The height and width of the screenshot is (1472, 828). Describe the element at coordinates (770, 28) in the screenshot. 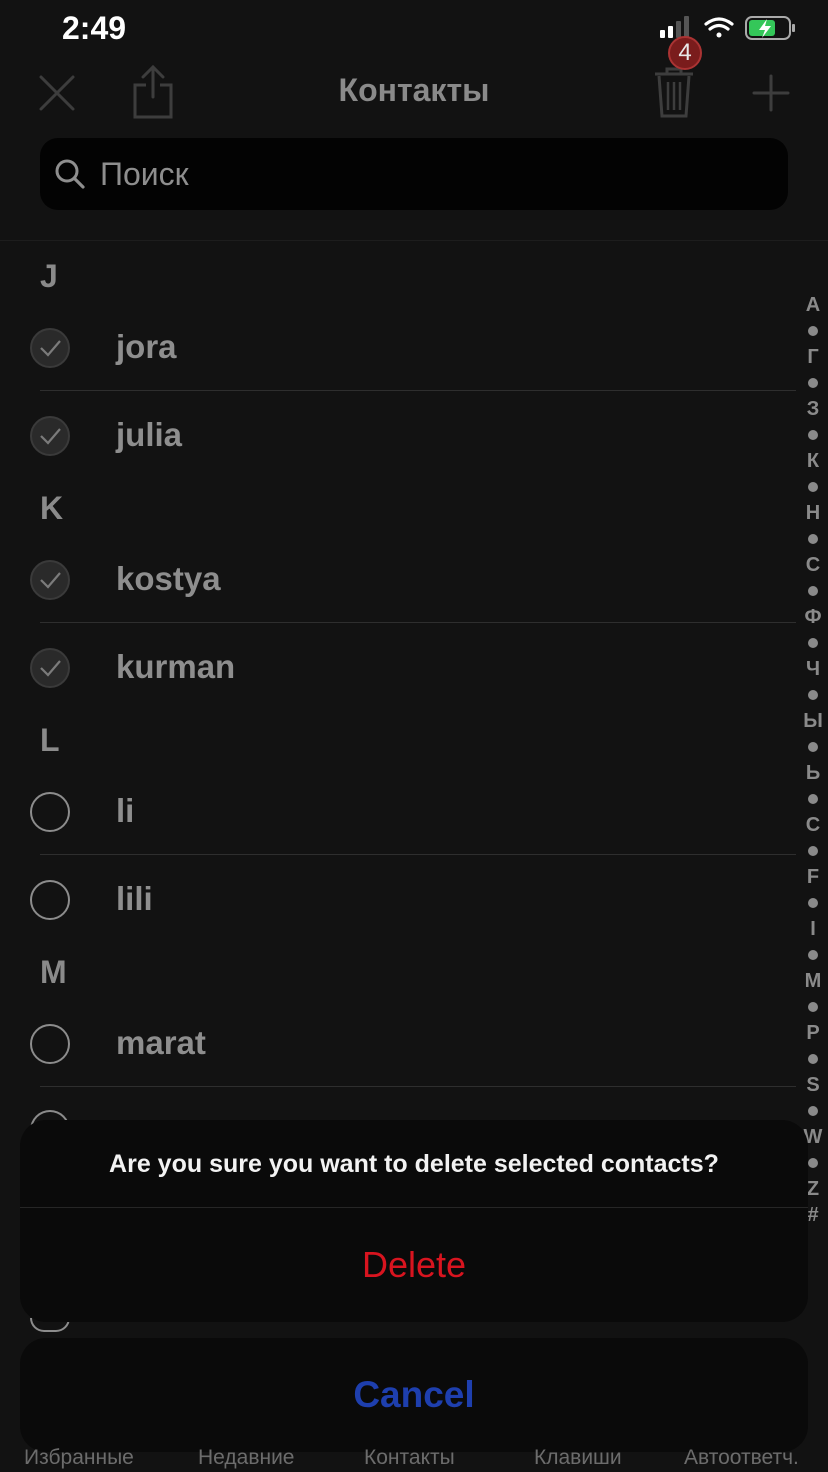

I see `battery-icon` at that location.